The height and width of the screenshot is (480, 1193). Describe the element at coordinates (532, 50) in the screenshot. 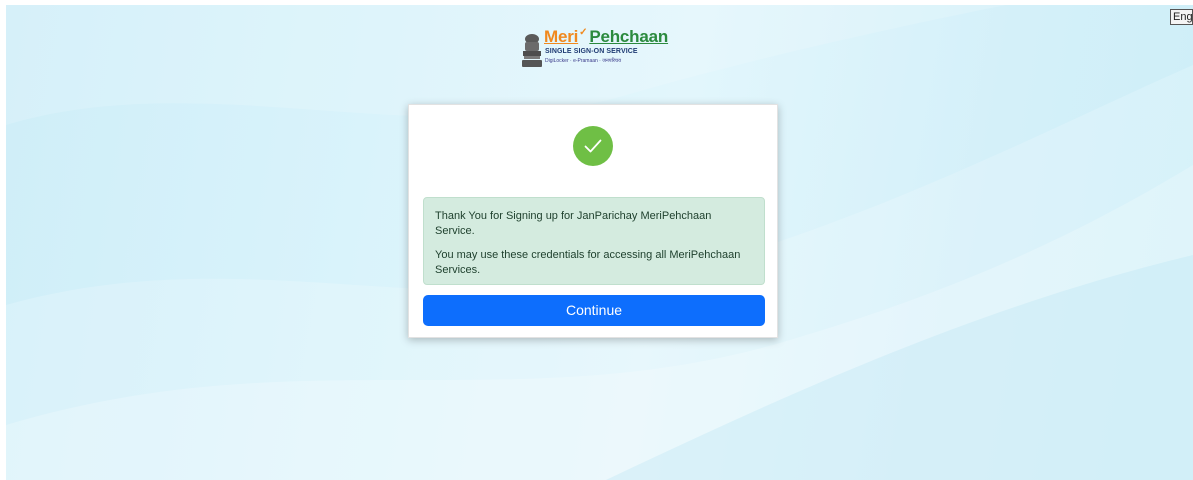

I see `national-emblem-icon` at that location.